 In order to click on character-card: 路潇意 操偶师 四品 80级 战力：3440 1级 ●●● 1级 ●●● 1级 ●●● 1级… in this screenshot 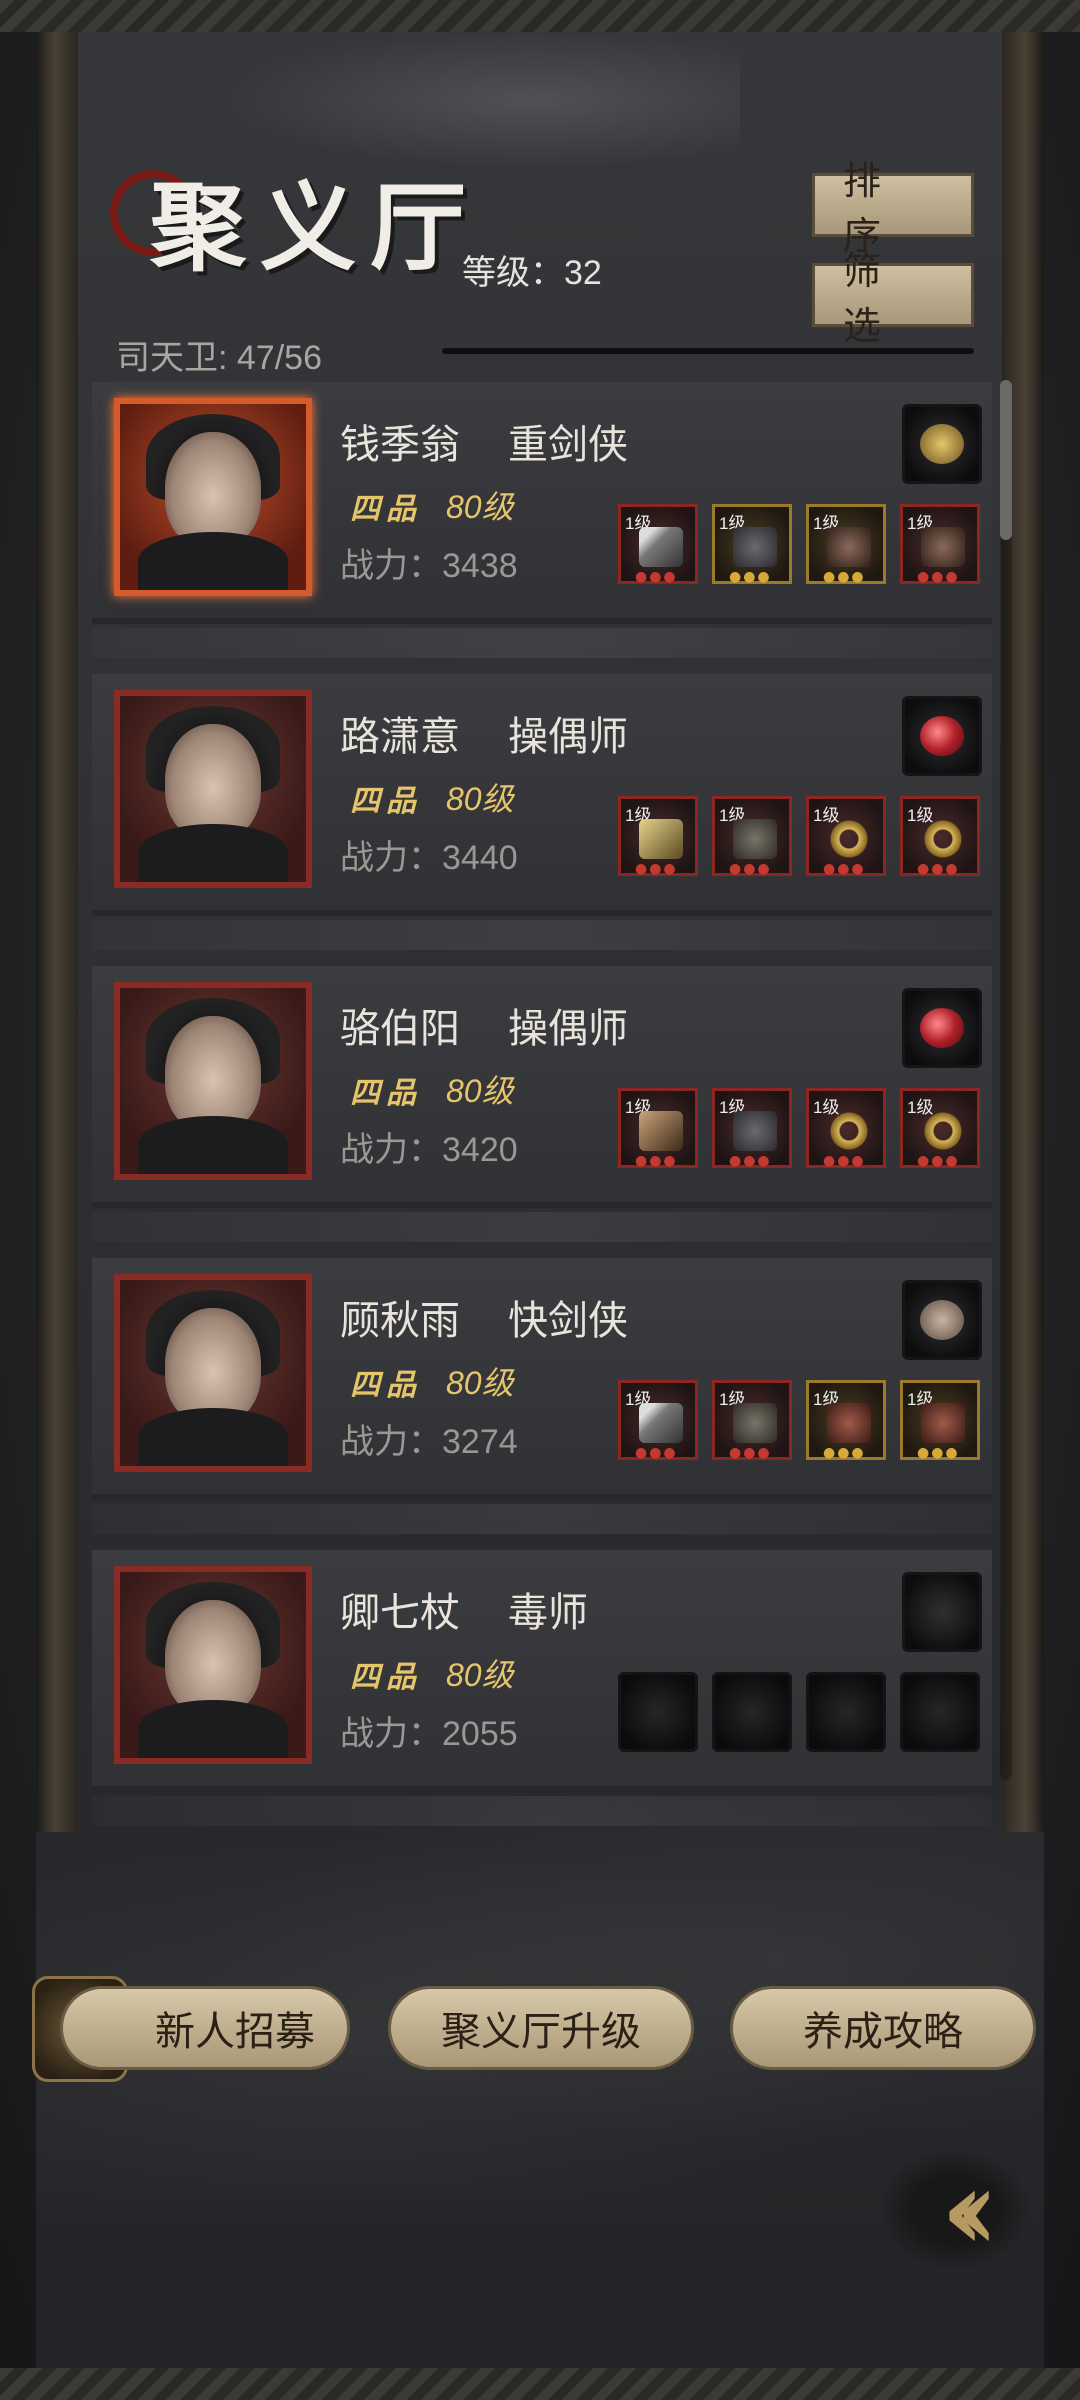, I will do `click(542, 812)`.